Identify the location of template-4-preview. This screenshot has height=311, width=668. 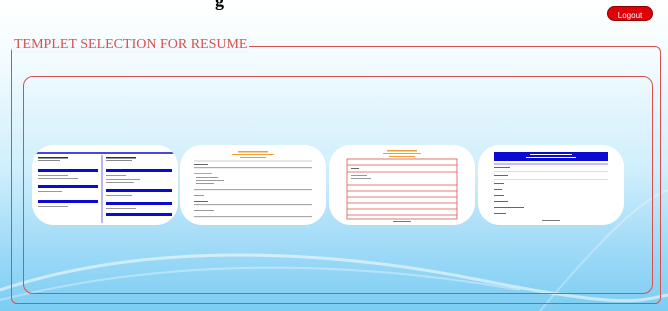
(551, 185).